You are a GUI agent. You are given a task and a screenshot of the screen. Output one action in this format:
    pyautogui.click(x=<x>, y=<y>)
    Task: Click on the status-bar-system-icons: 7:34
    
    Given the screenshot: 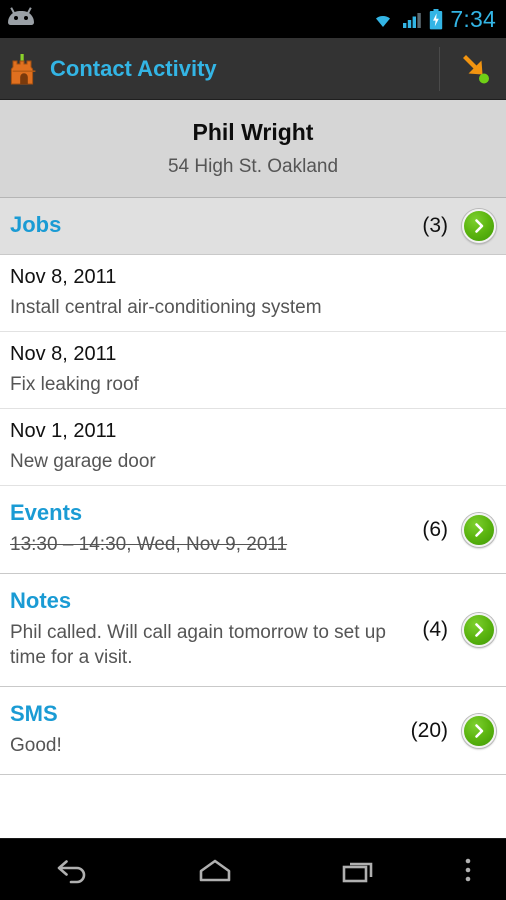 What is the action you would take?
    pyautogui.click(x=433, y=19)
    